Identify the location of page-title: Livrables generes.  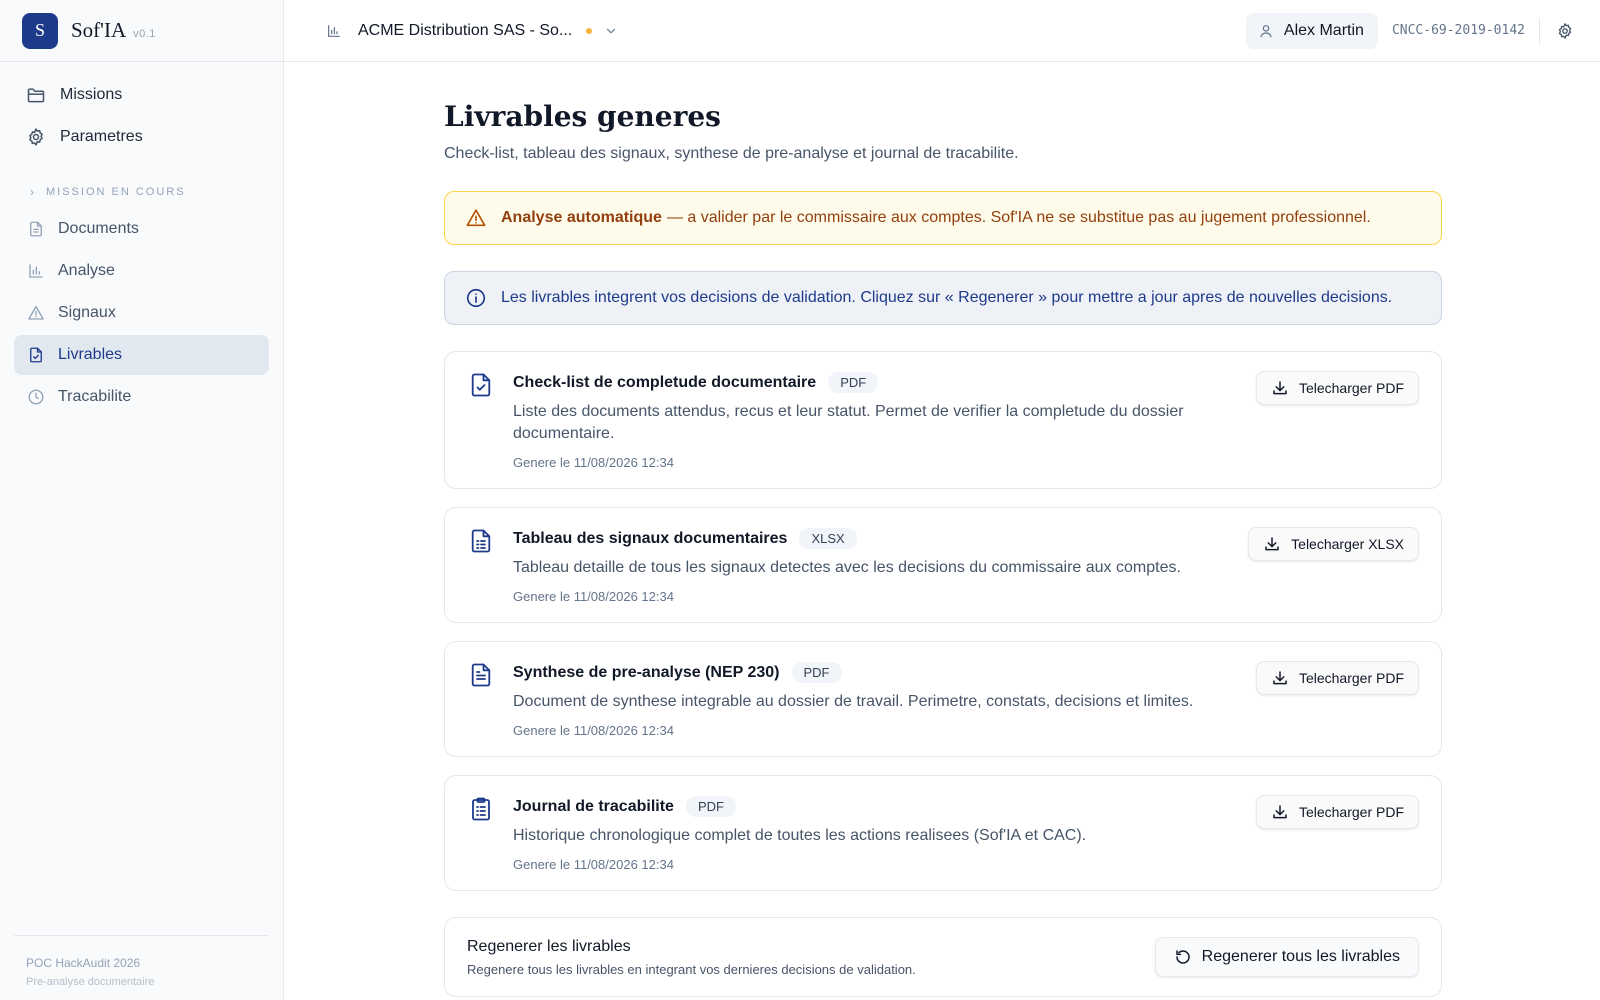
(582, 116).